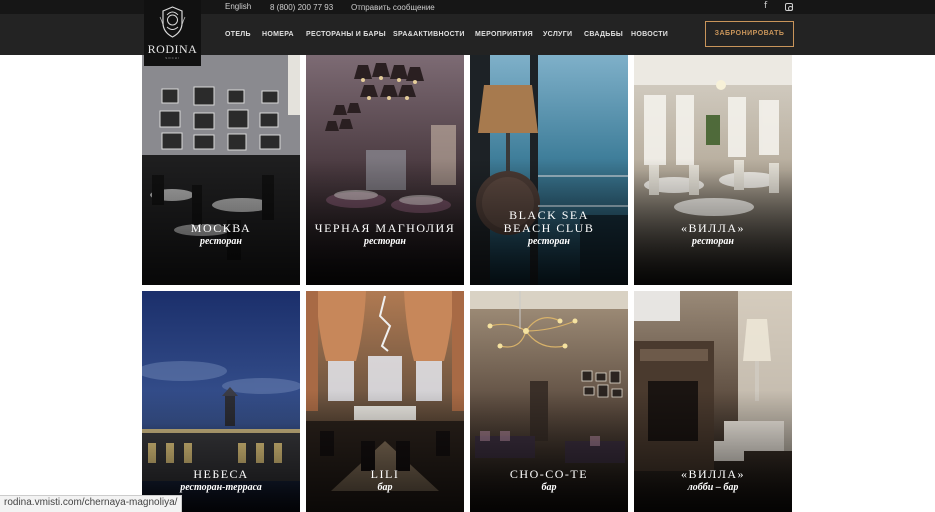 This screenshot has width=935, height=512. Describe the element at coordinates (385, 474) in the screenshot. I see `tile-title: LILI` at that location.